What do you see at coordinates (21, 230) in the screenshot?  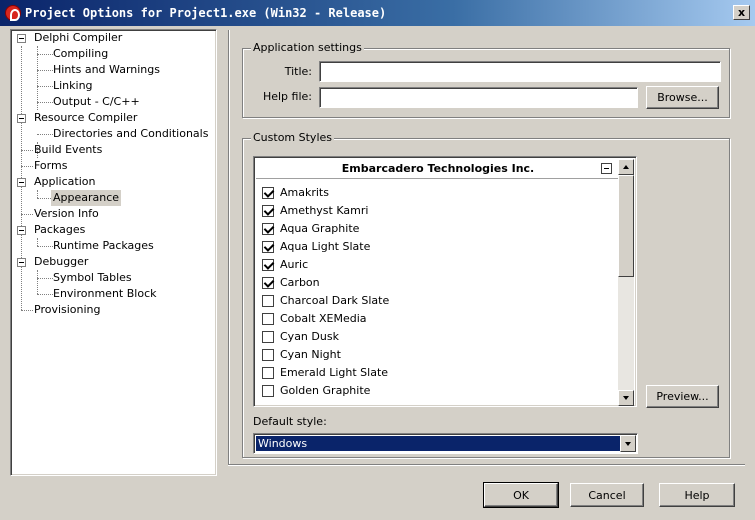 I see `collapse-packages-icon` at bounding box center [21, 230].